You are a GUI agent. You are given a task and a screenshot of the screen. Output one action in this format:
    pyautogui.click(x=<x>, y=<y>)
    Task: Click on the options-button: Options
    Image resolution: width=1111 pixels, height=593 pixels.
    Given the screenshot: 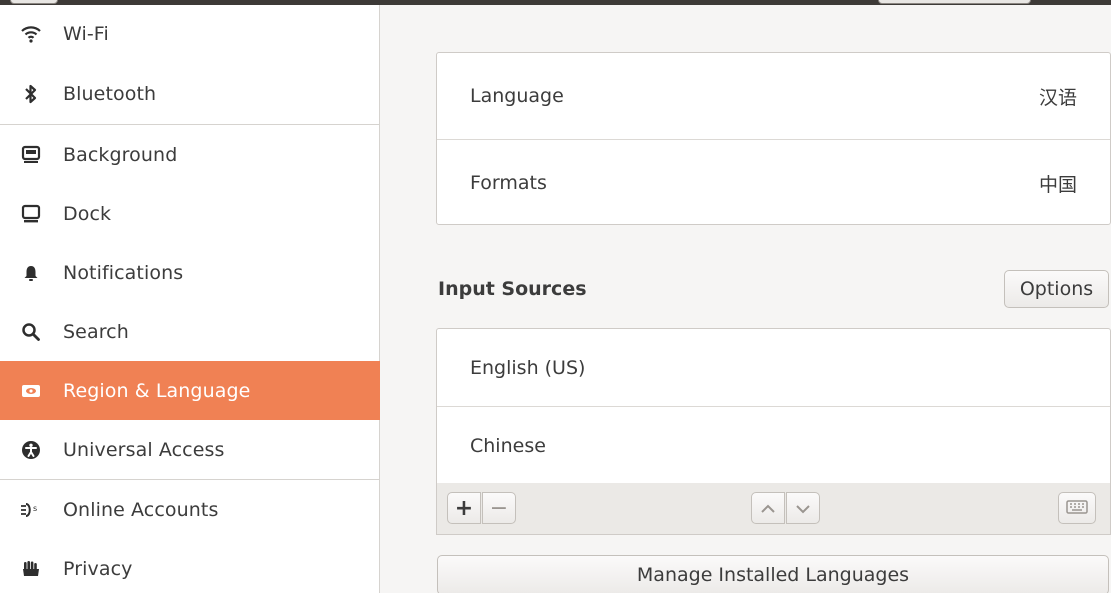 What is the action you would take?
    pyautogui.click(x=1056, y=289)
    